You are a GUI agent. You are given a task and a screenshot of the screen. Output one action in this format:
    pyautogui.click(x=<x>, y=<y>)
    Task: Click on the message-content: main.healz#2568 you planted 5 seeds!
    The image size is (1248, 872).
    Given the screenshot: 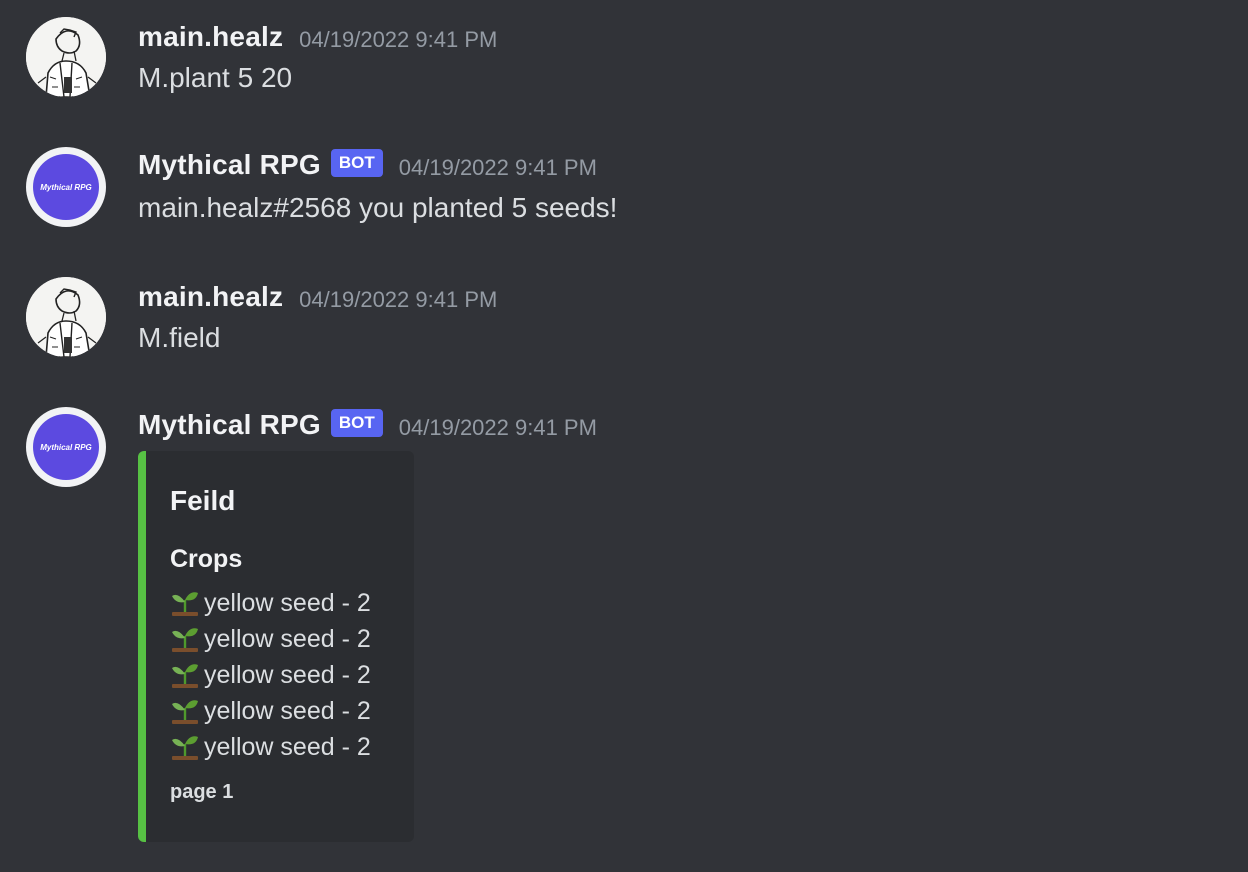 What is the action you would take?
    pyautogui.click(x=378, y=207)
    